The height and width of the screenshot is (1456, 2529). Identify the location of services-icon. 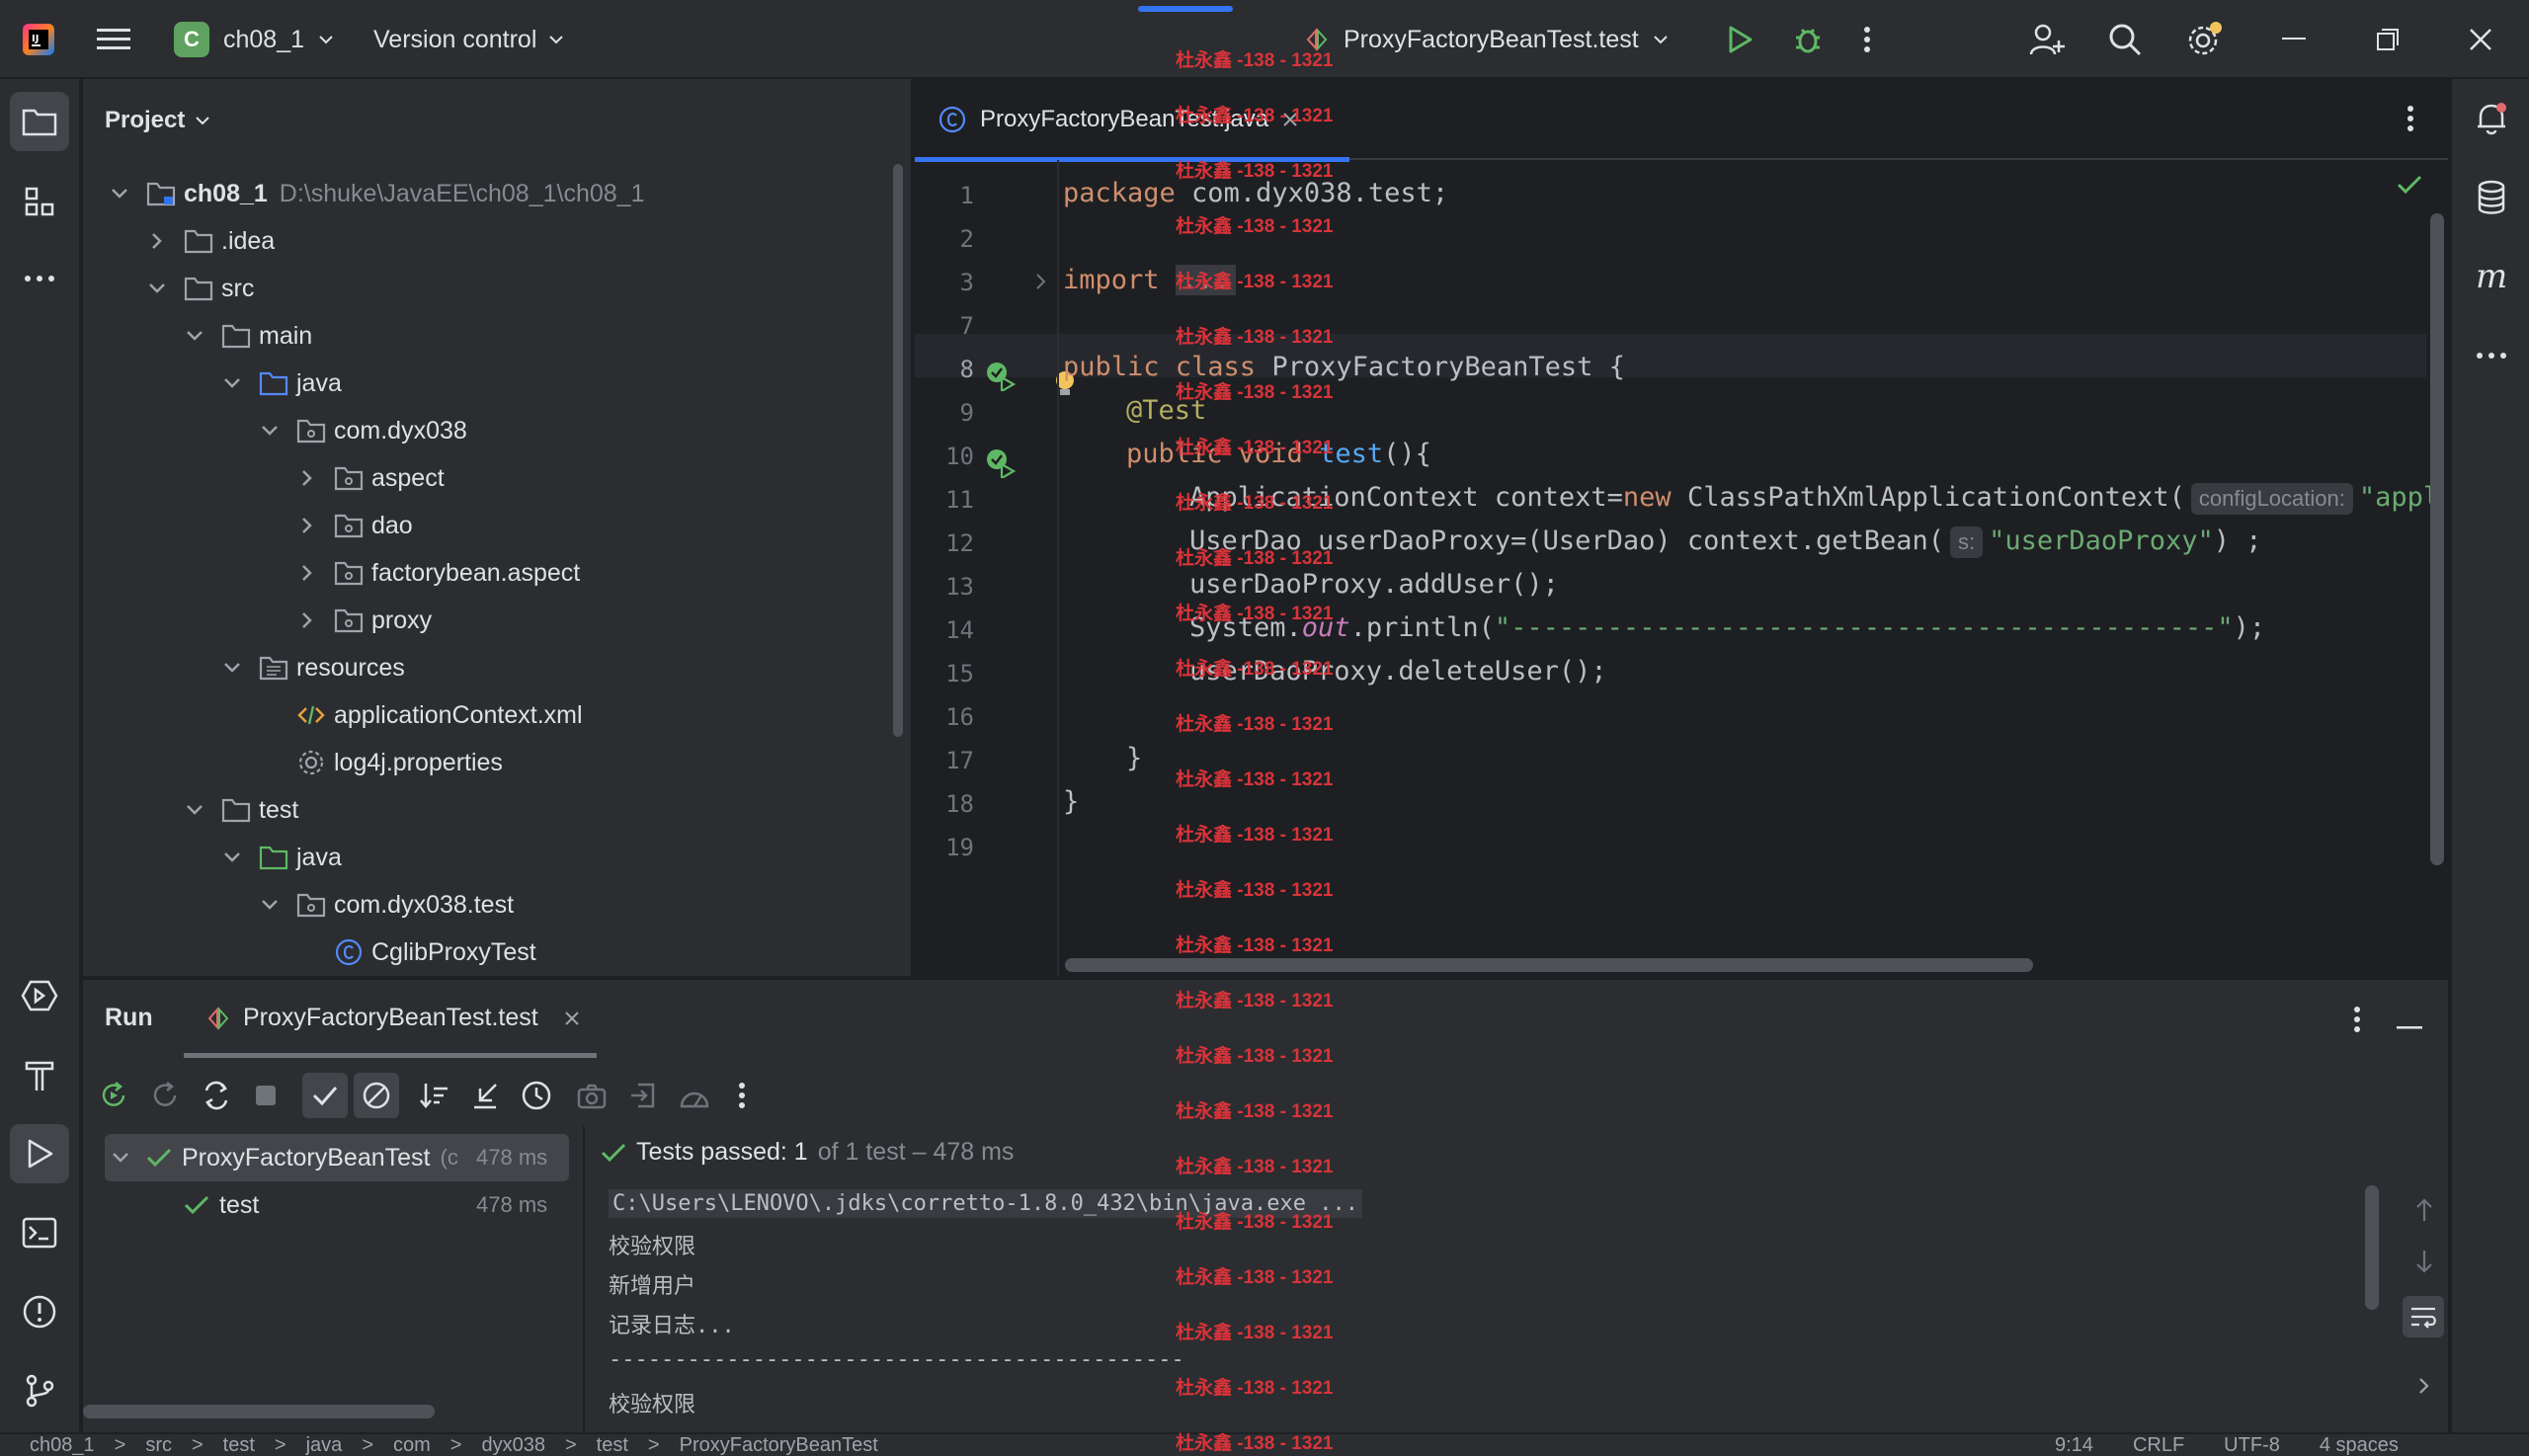
(39, 995).